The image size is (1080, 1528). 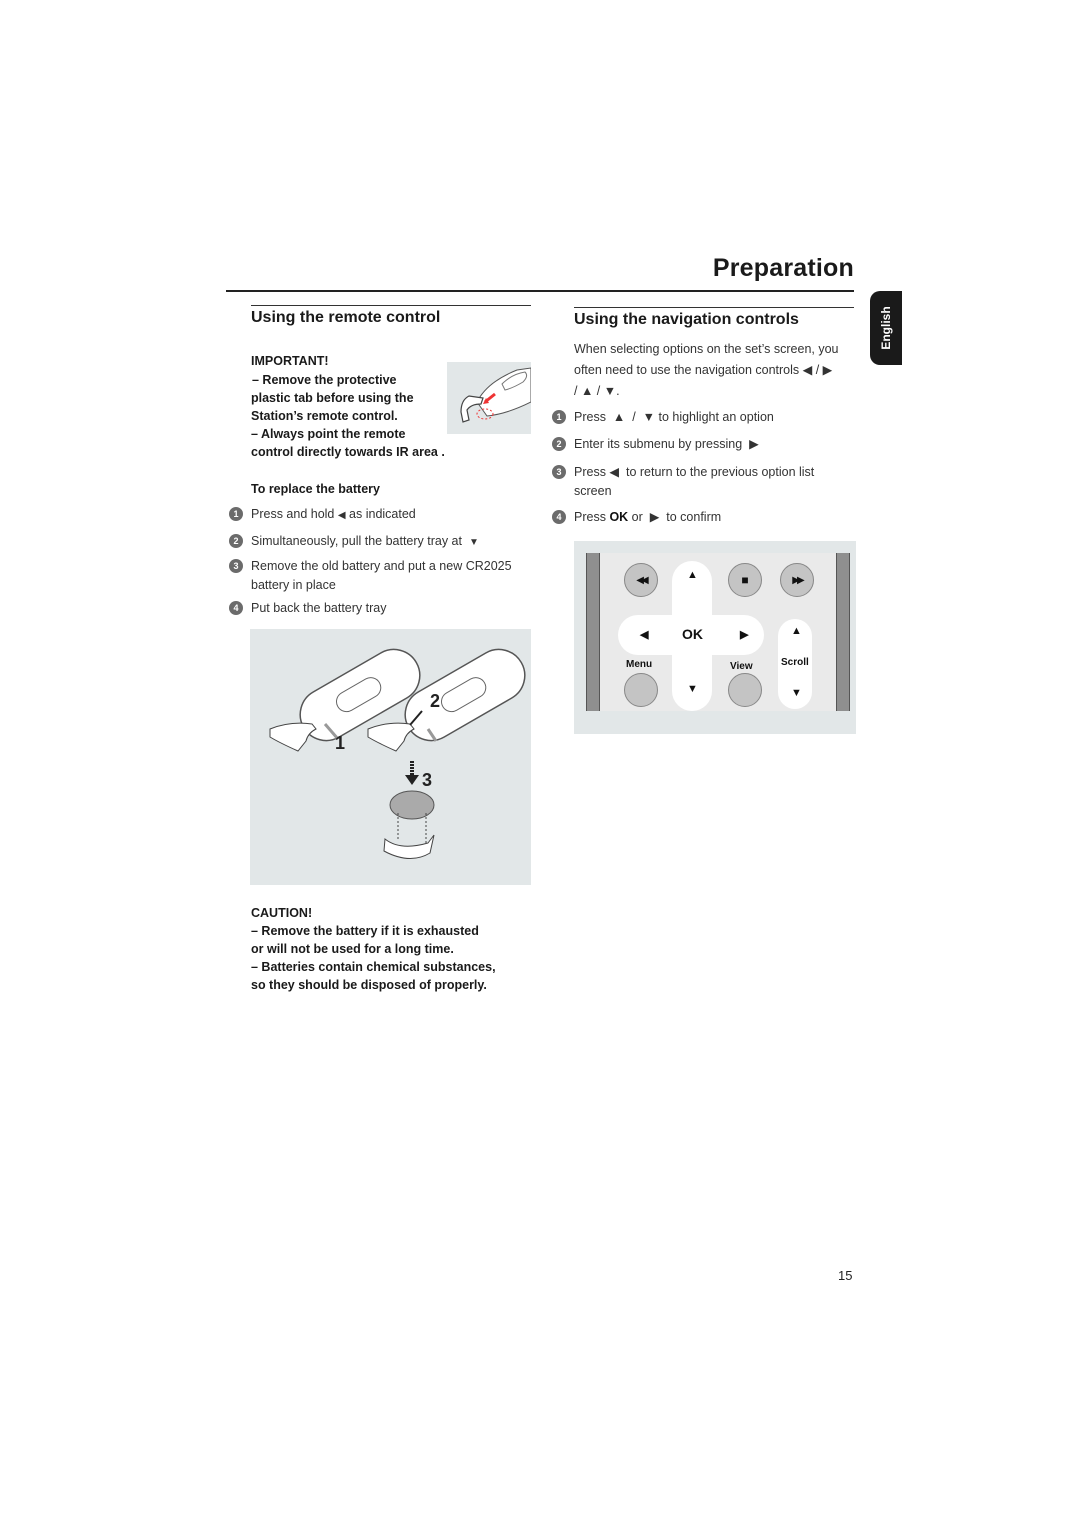 I want to click on up-arrow-icon: ▲, so click(x=692, y=575).